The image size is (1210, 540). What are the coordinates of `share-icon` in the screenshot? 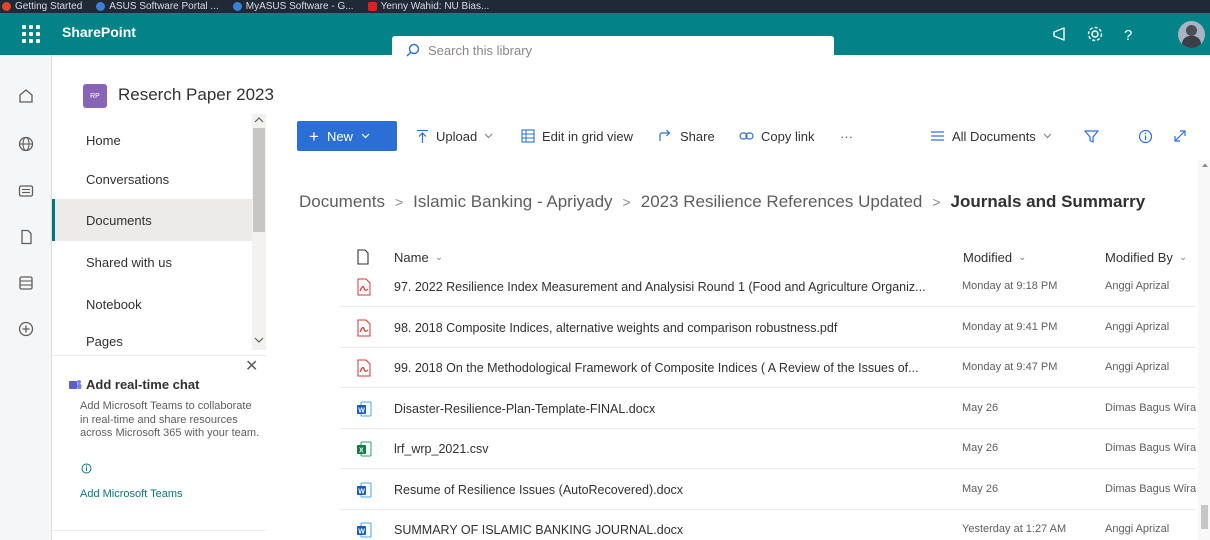 It's located at (665, 135).